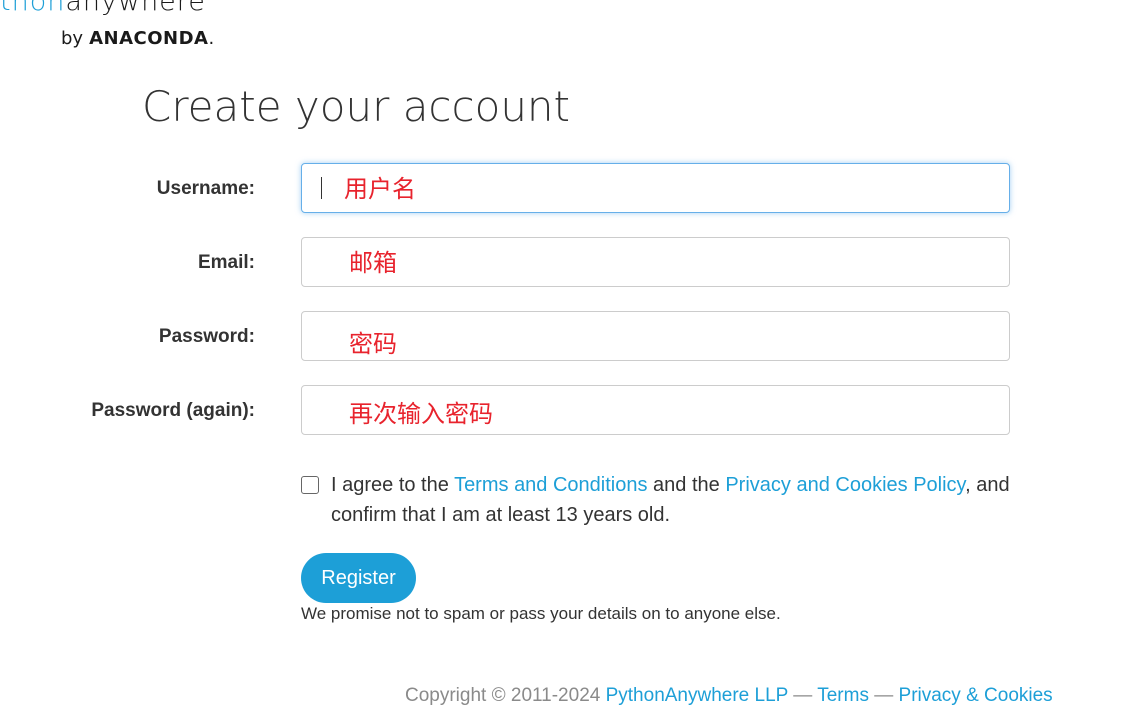 This screenshot has width=1148, height=714. What do you see at coordinates (655, 410) in the screenshot?
I see `password-again-input: 再次输入密码` at bounding box center [655, 410].